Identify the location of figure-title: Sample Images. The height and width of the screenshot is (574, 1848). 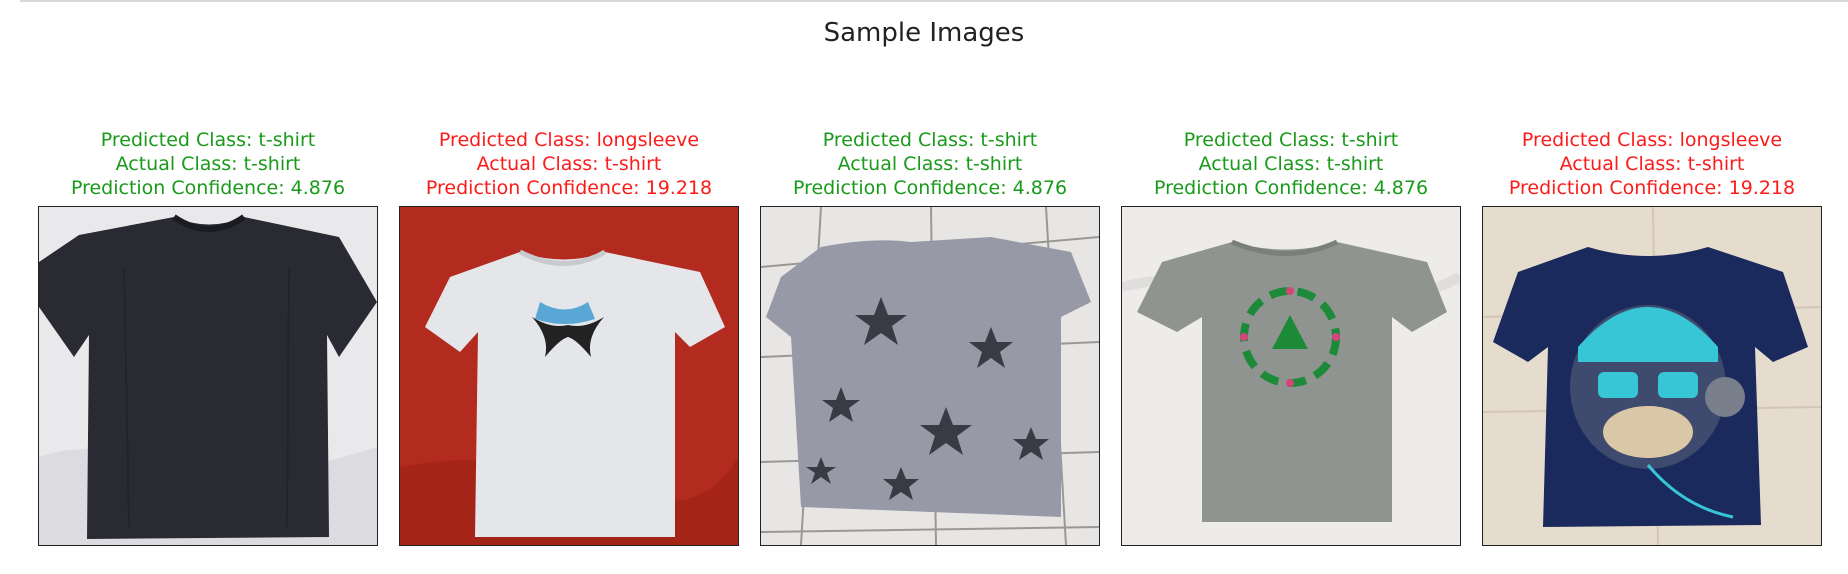
(924, 33).